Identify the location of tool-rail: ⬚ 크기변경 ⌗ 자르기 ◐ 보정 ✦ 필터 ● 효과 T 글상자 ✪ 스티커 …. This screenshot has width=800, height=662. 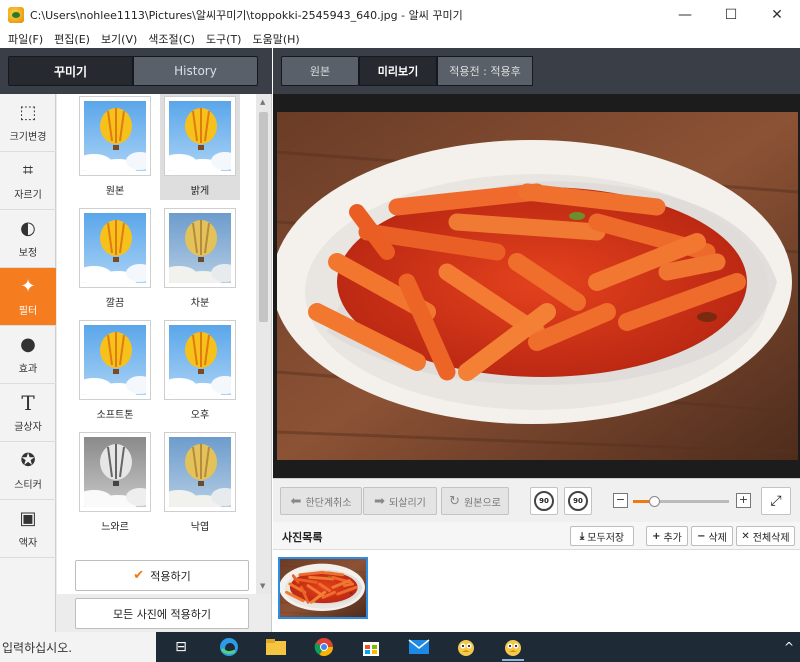
(28, 363).